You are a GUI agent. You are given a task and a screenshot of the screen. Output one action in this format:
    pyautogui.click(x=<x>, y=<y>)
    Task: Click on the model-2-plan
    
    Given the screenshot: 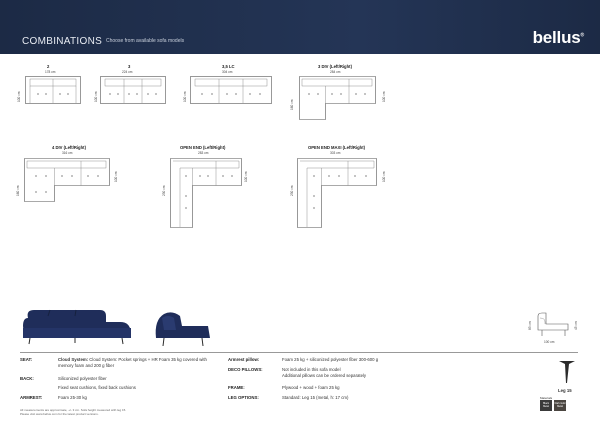 What is the action you would take?
    pyautogui.click(x=53, y=90)
    